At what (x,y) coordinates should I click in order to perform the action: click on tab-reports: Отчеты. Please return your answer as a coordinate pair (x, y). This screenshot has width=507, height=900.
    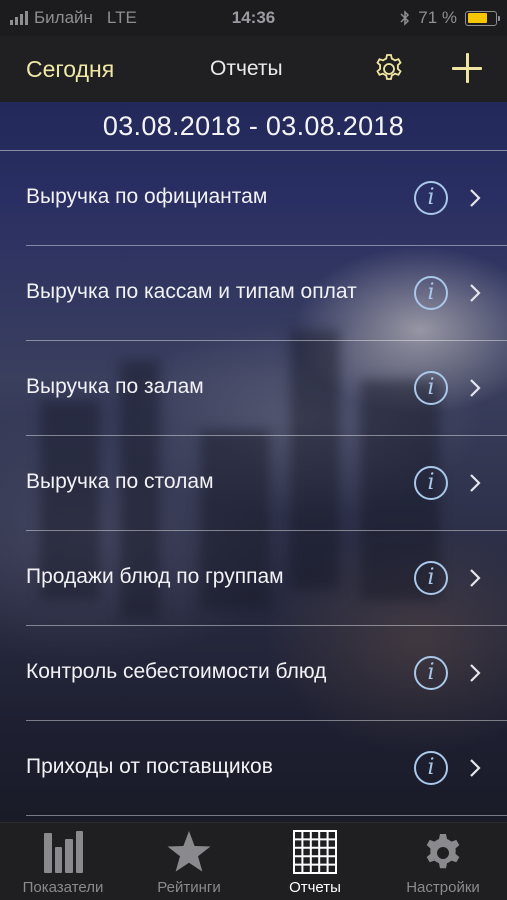
    Looking at the image, I should click on (315, 861).